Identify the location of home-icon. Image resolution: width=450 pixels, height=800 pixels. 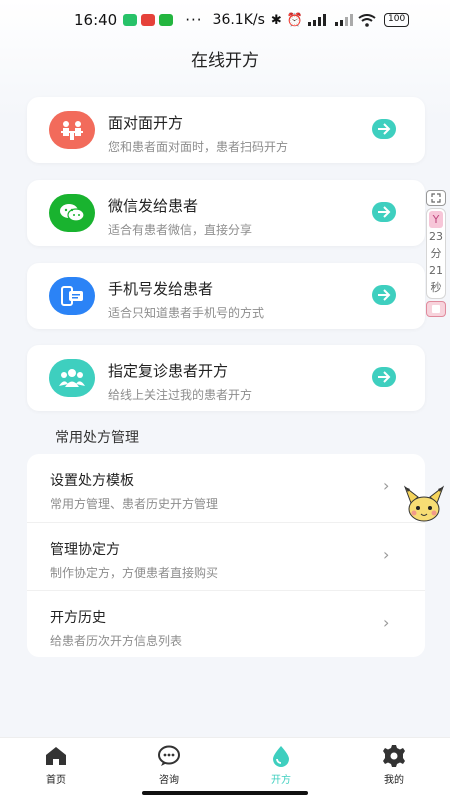
(56, 756).